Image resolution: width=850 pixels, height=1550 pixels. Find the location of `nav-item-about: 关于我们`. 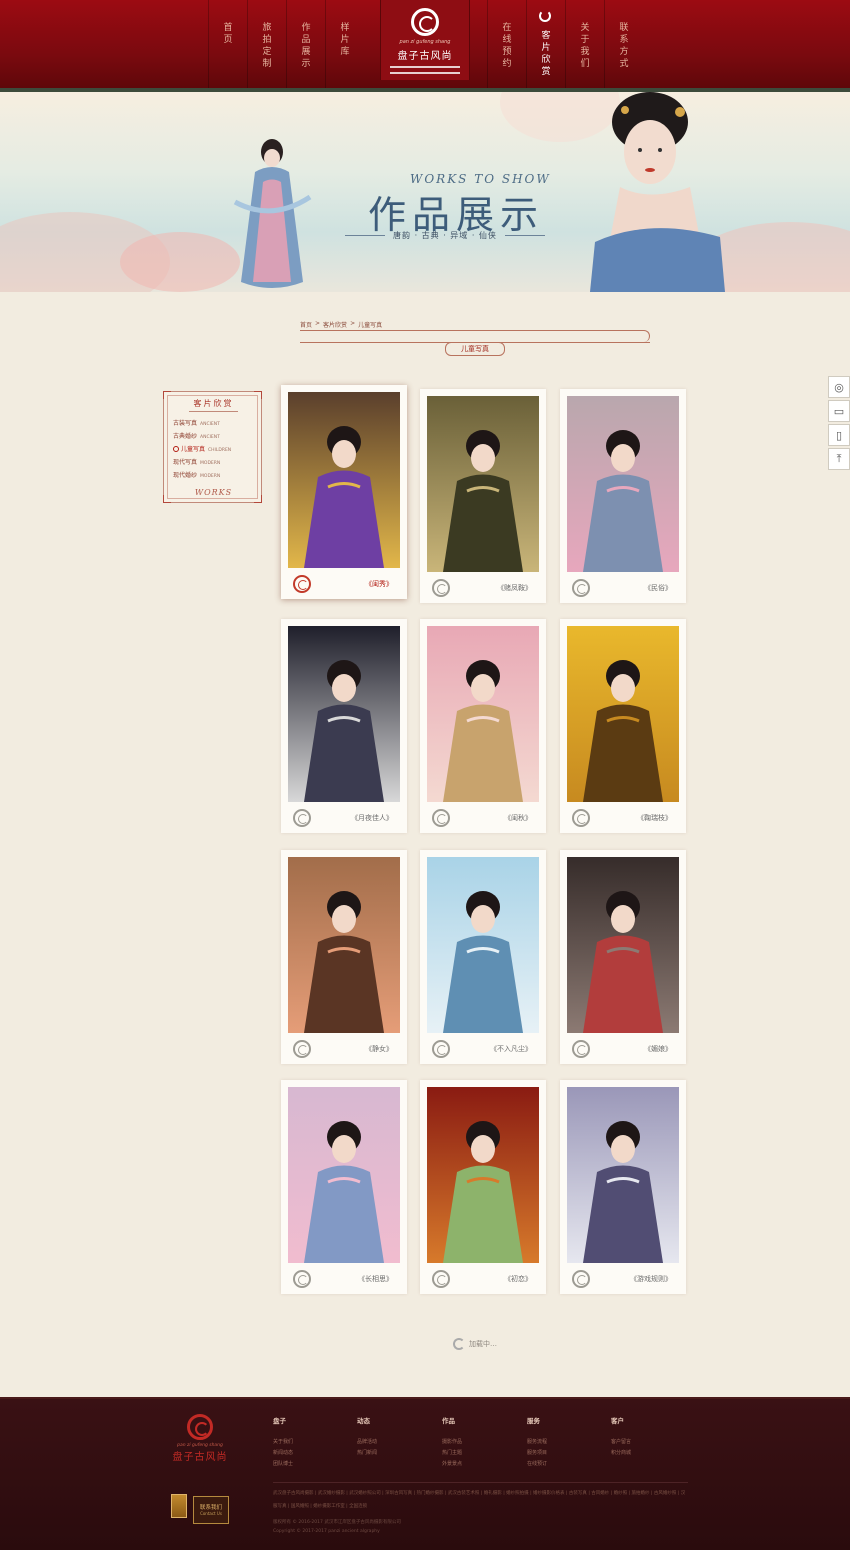

nav-item-about: 关于我们 is located at coordinates (584, 44).